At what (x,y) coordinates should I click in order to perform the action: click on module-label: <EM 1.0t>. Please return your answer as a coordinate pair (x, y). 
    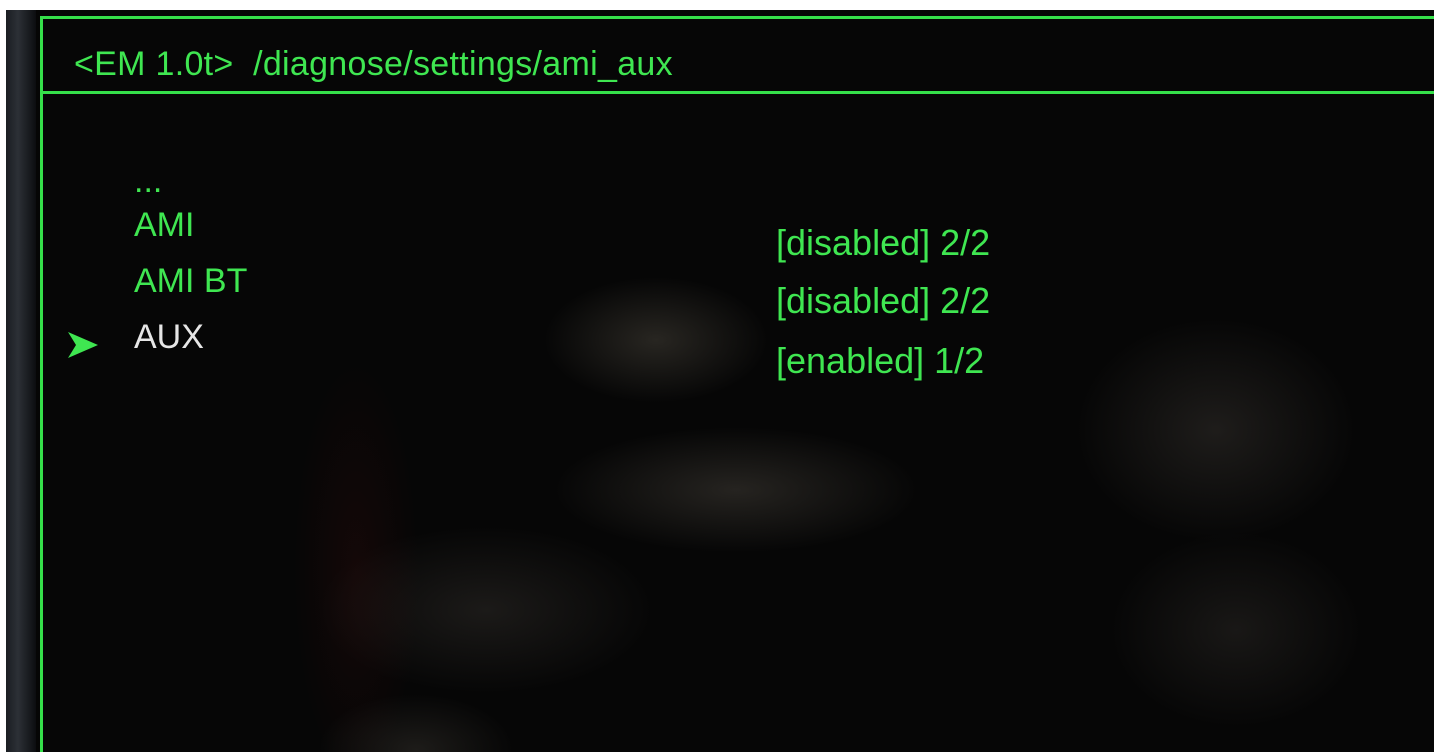
    Looking at the image, I should click on (154, 64).